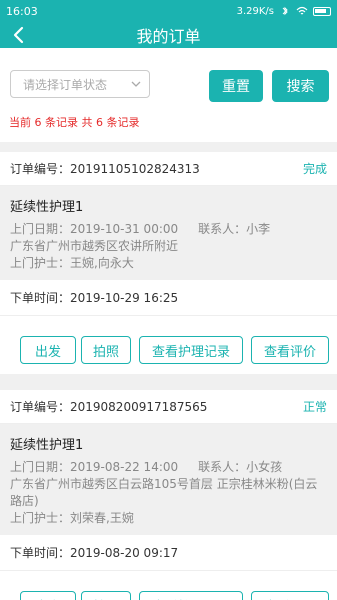  Describe the element at coordinates (168, 553) in the screenshot. I see `order-time: 下单时间：2019-08-20 09:17` at that location.